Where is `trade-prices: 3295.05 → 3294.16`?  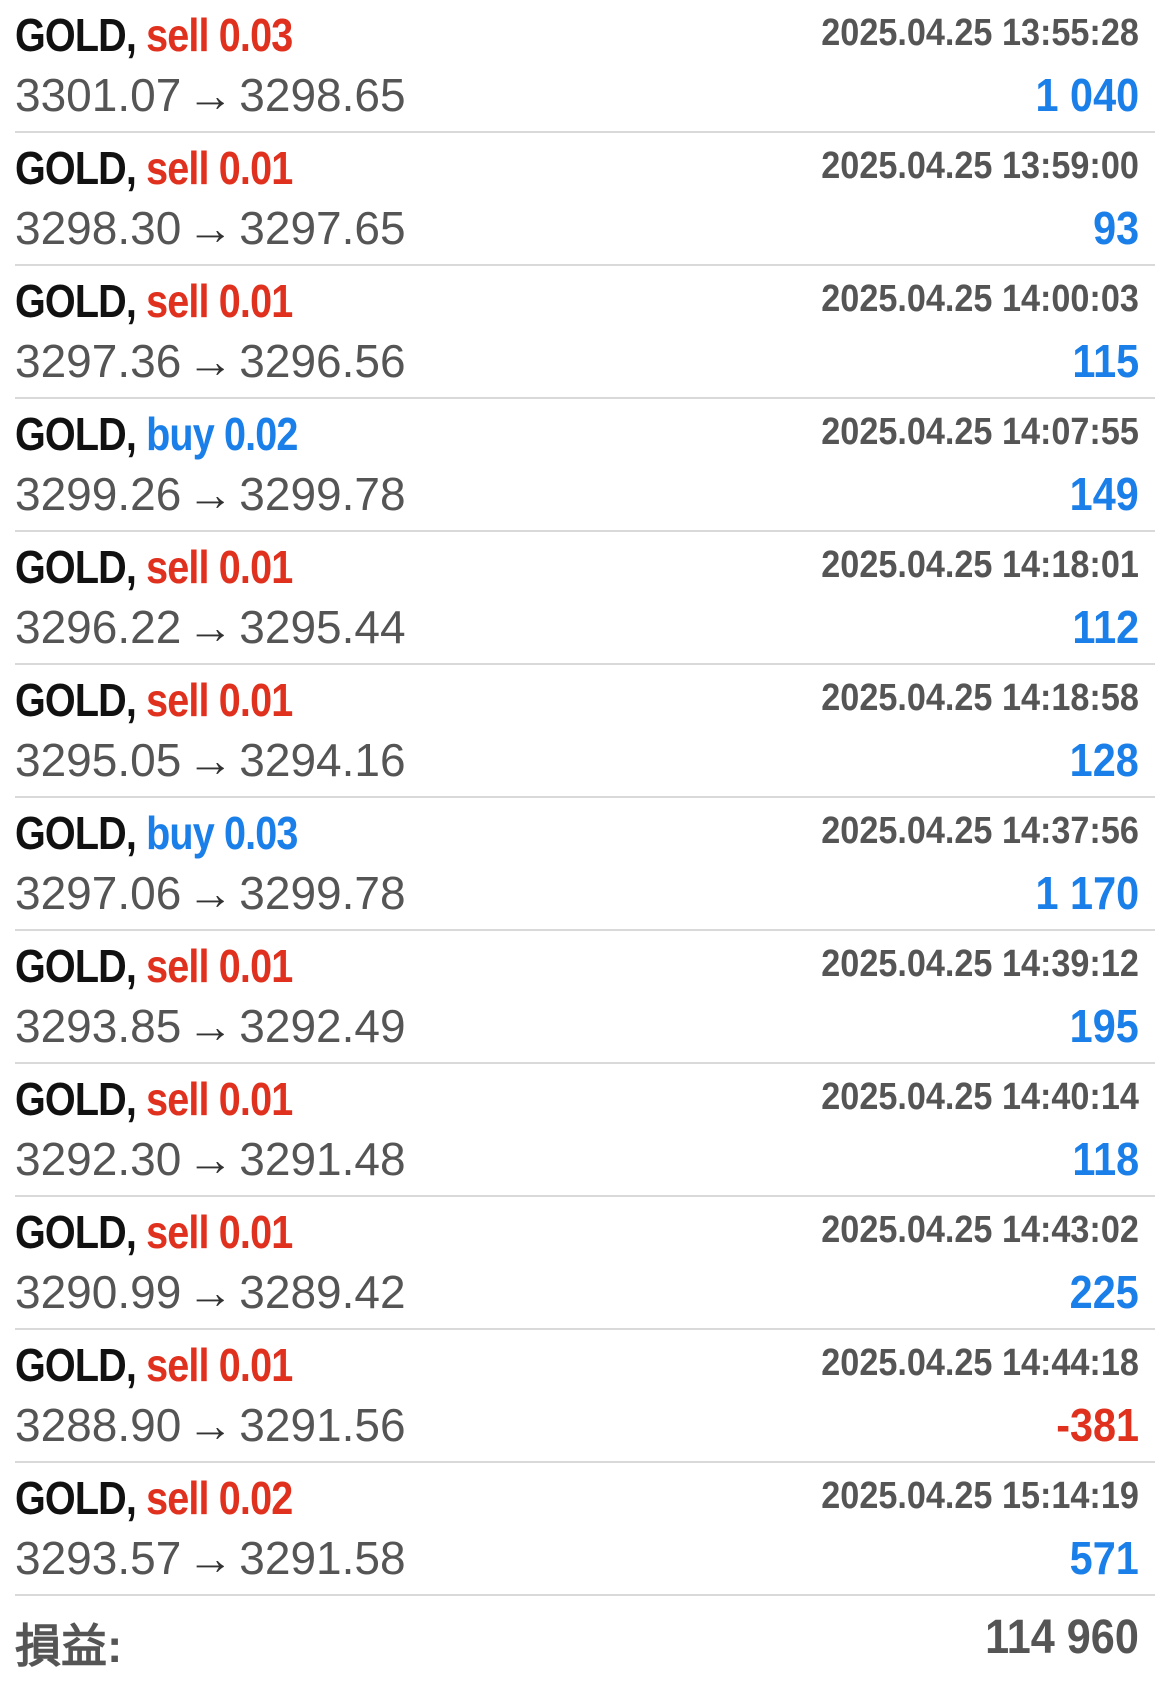
trade-prices: 3295.05 → 3294.16 is located at coordinates (210, 760).